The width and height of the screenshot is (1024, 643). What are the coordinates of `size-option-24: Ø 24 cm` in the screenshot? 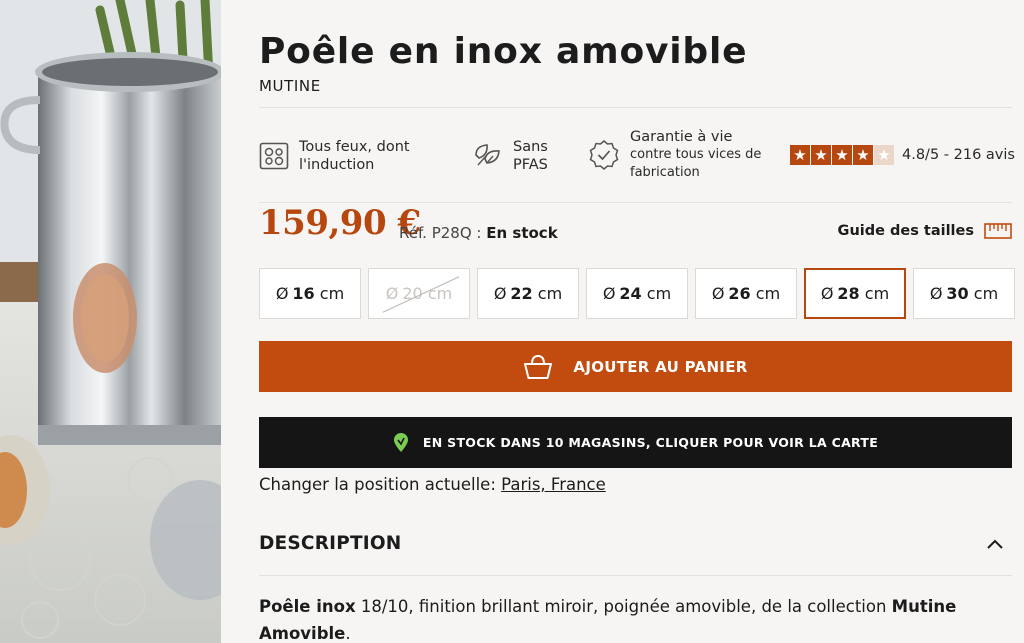 It's located at (637, 293).